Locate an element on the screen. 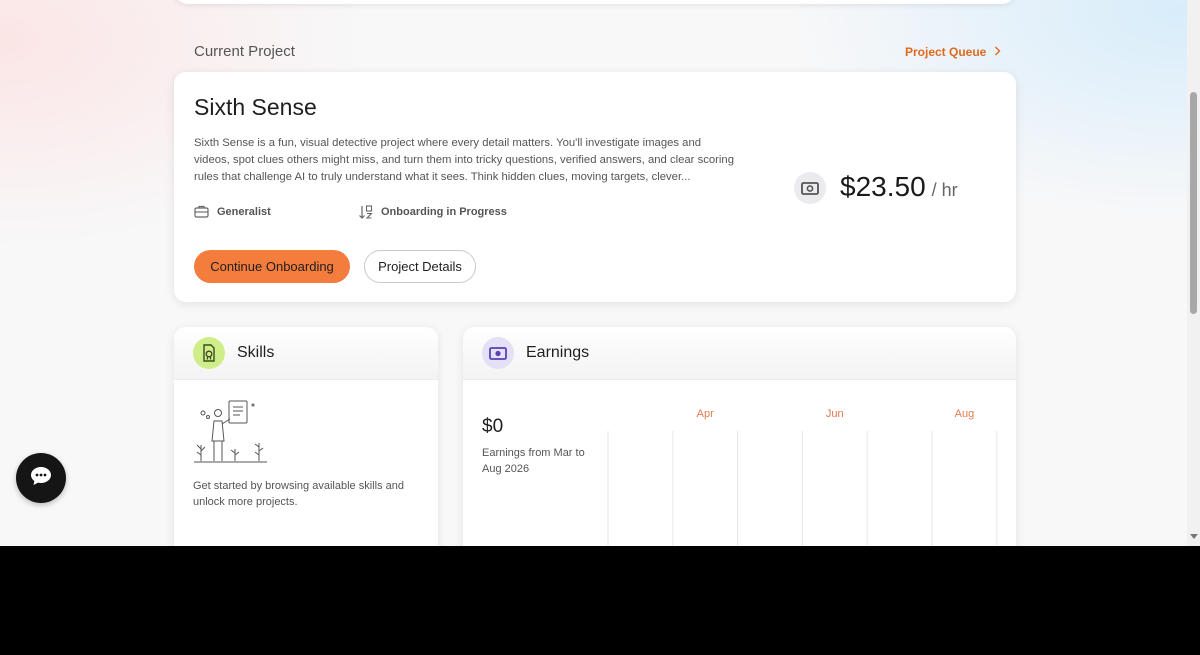 The width and height of the screenshot is (1200, 655). chart-tick-label: Aug is located at coordinates (965, 414).